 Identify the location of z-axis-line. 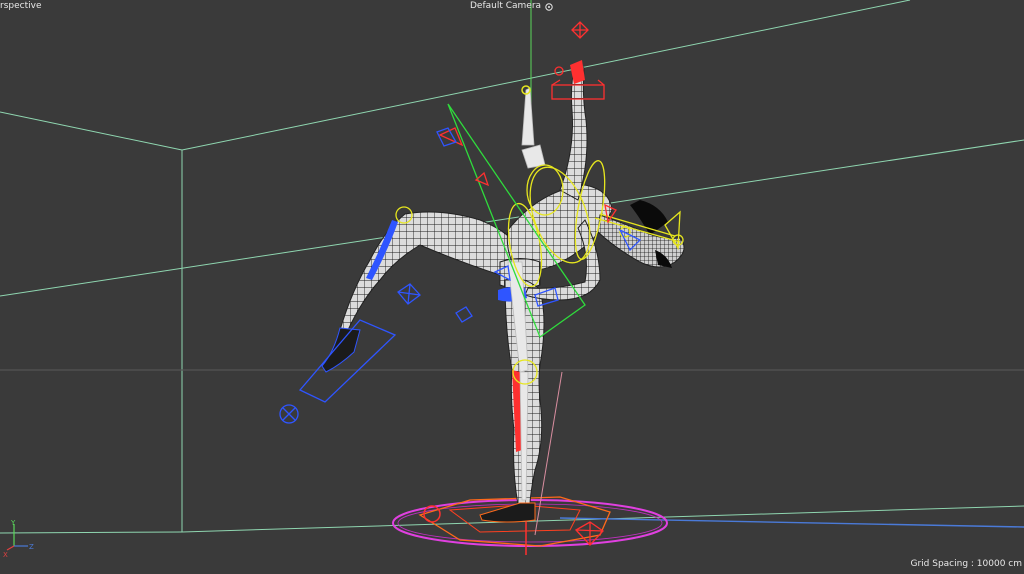
(791, 522).